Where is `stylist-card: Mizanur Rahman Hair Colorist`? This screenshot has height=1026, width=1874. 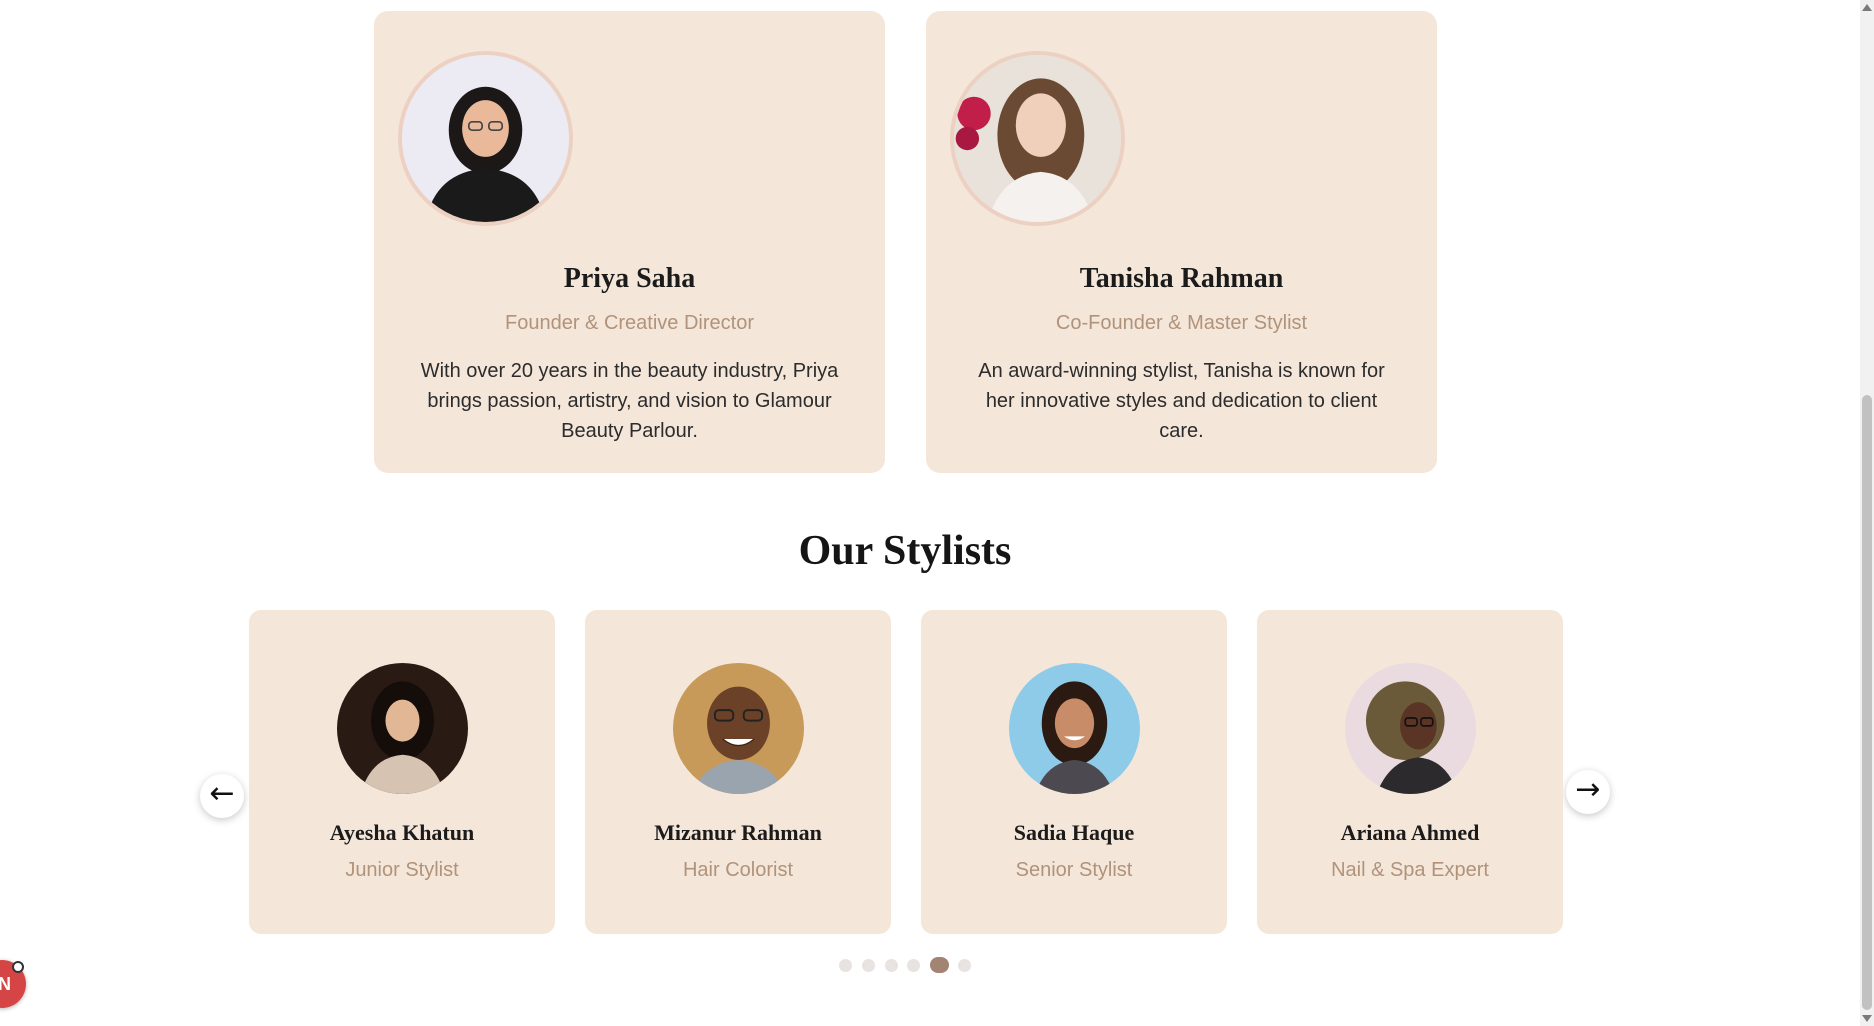 stylist-card: Mizanur Rahman Hair Colorist is located at coordinates (738, 772).